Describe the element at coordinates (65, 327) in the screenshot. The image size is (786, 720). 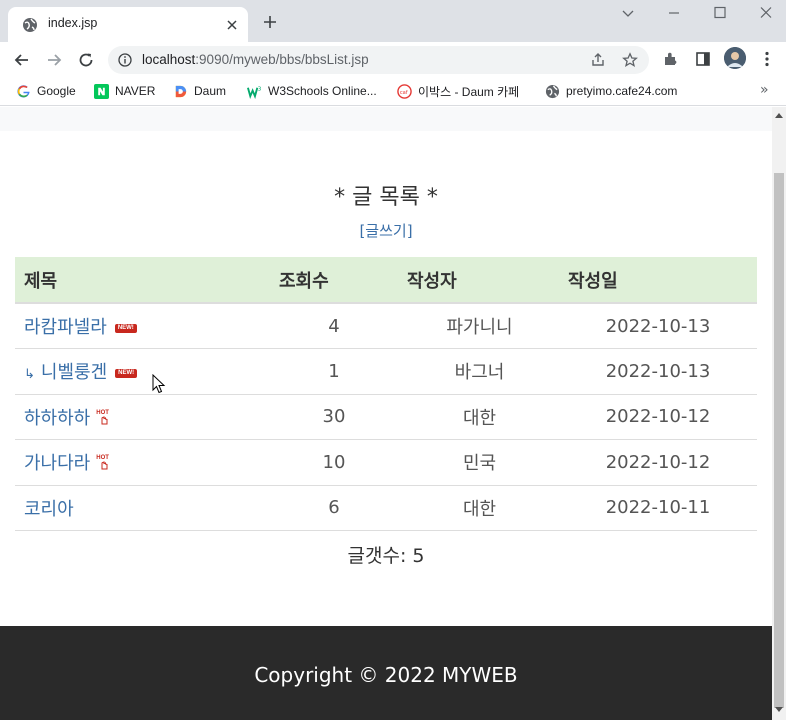
I see `post-title-link: 라캄파넬라` at that location.